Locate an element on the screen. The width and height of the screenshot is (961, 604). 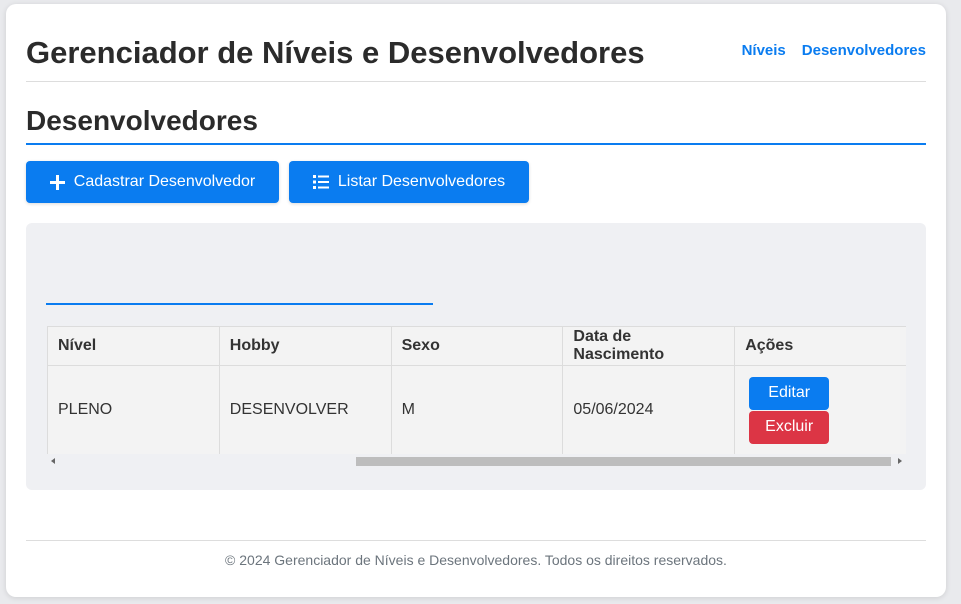
cadastrar-desenvolvedor-label: Cadastrar Desenvolvedor is located at coordinates (164, 181).